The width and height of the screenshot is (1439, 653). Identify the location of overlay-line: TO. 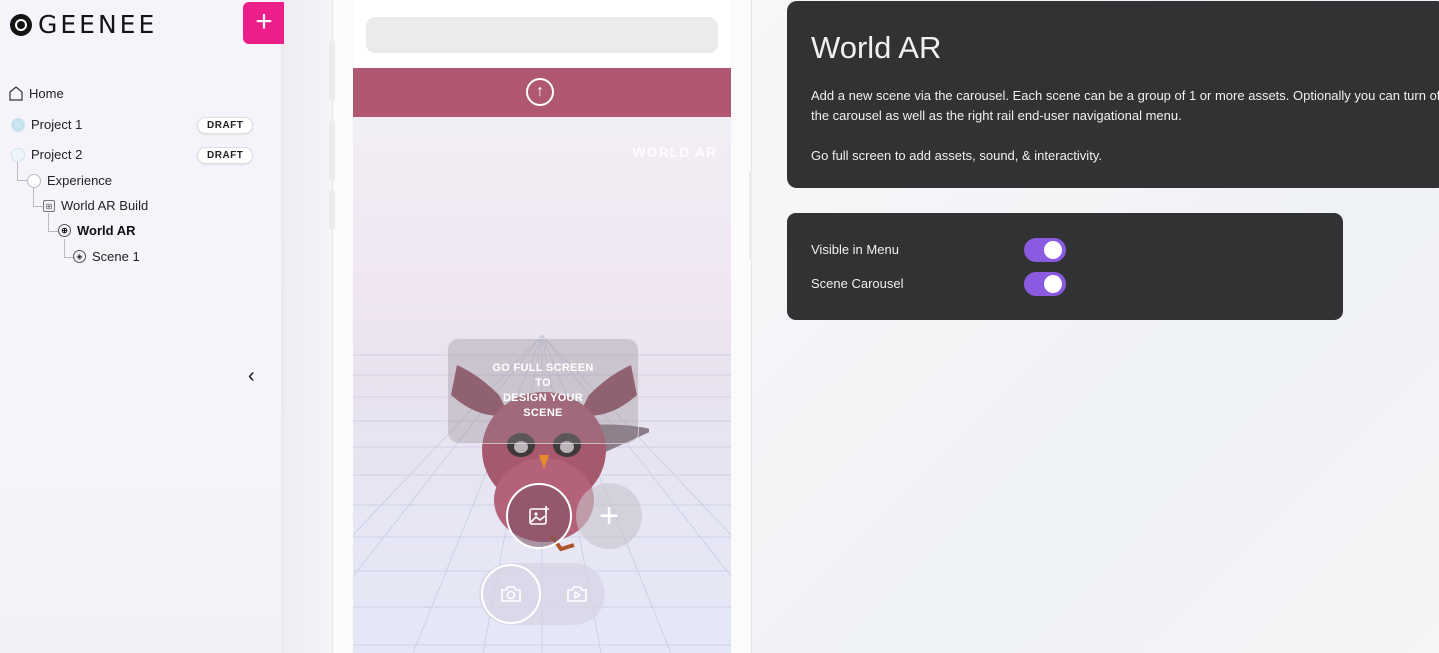
(543, 383).